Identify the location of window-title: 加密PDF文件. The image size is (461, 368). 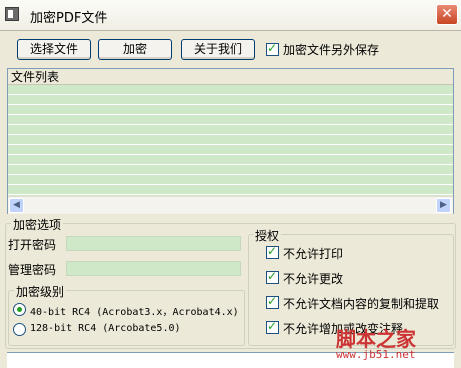
(69, 18).